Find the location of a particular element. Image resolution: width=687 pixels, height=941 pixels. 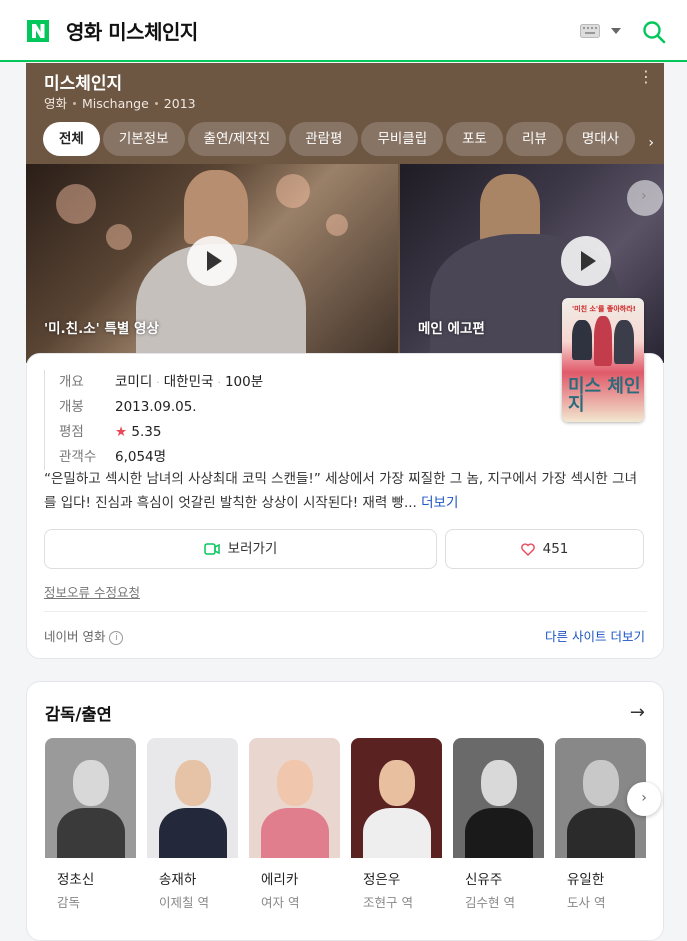

cast-member: 송재하이제칠 역 is located at coordinates (192, 824).